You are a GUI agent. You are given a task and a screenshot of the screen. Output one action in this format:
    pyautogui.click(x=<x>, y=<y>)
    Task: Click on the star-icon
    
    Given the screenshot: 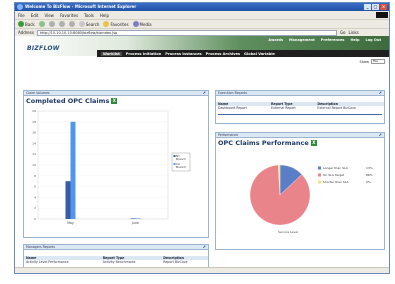 What is the action you would take?
    pyautogui.click(x=106, y=24)
    